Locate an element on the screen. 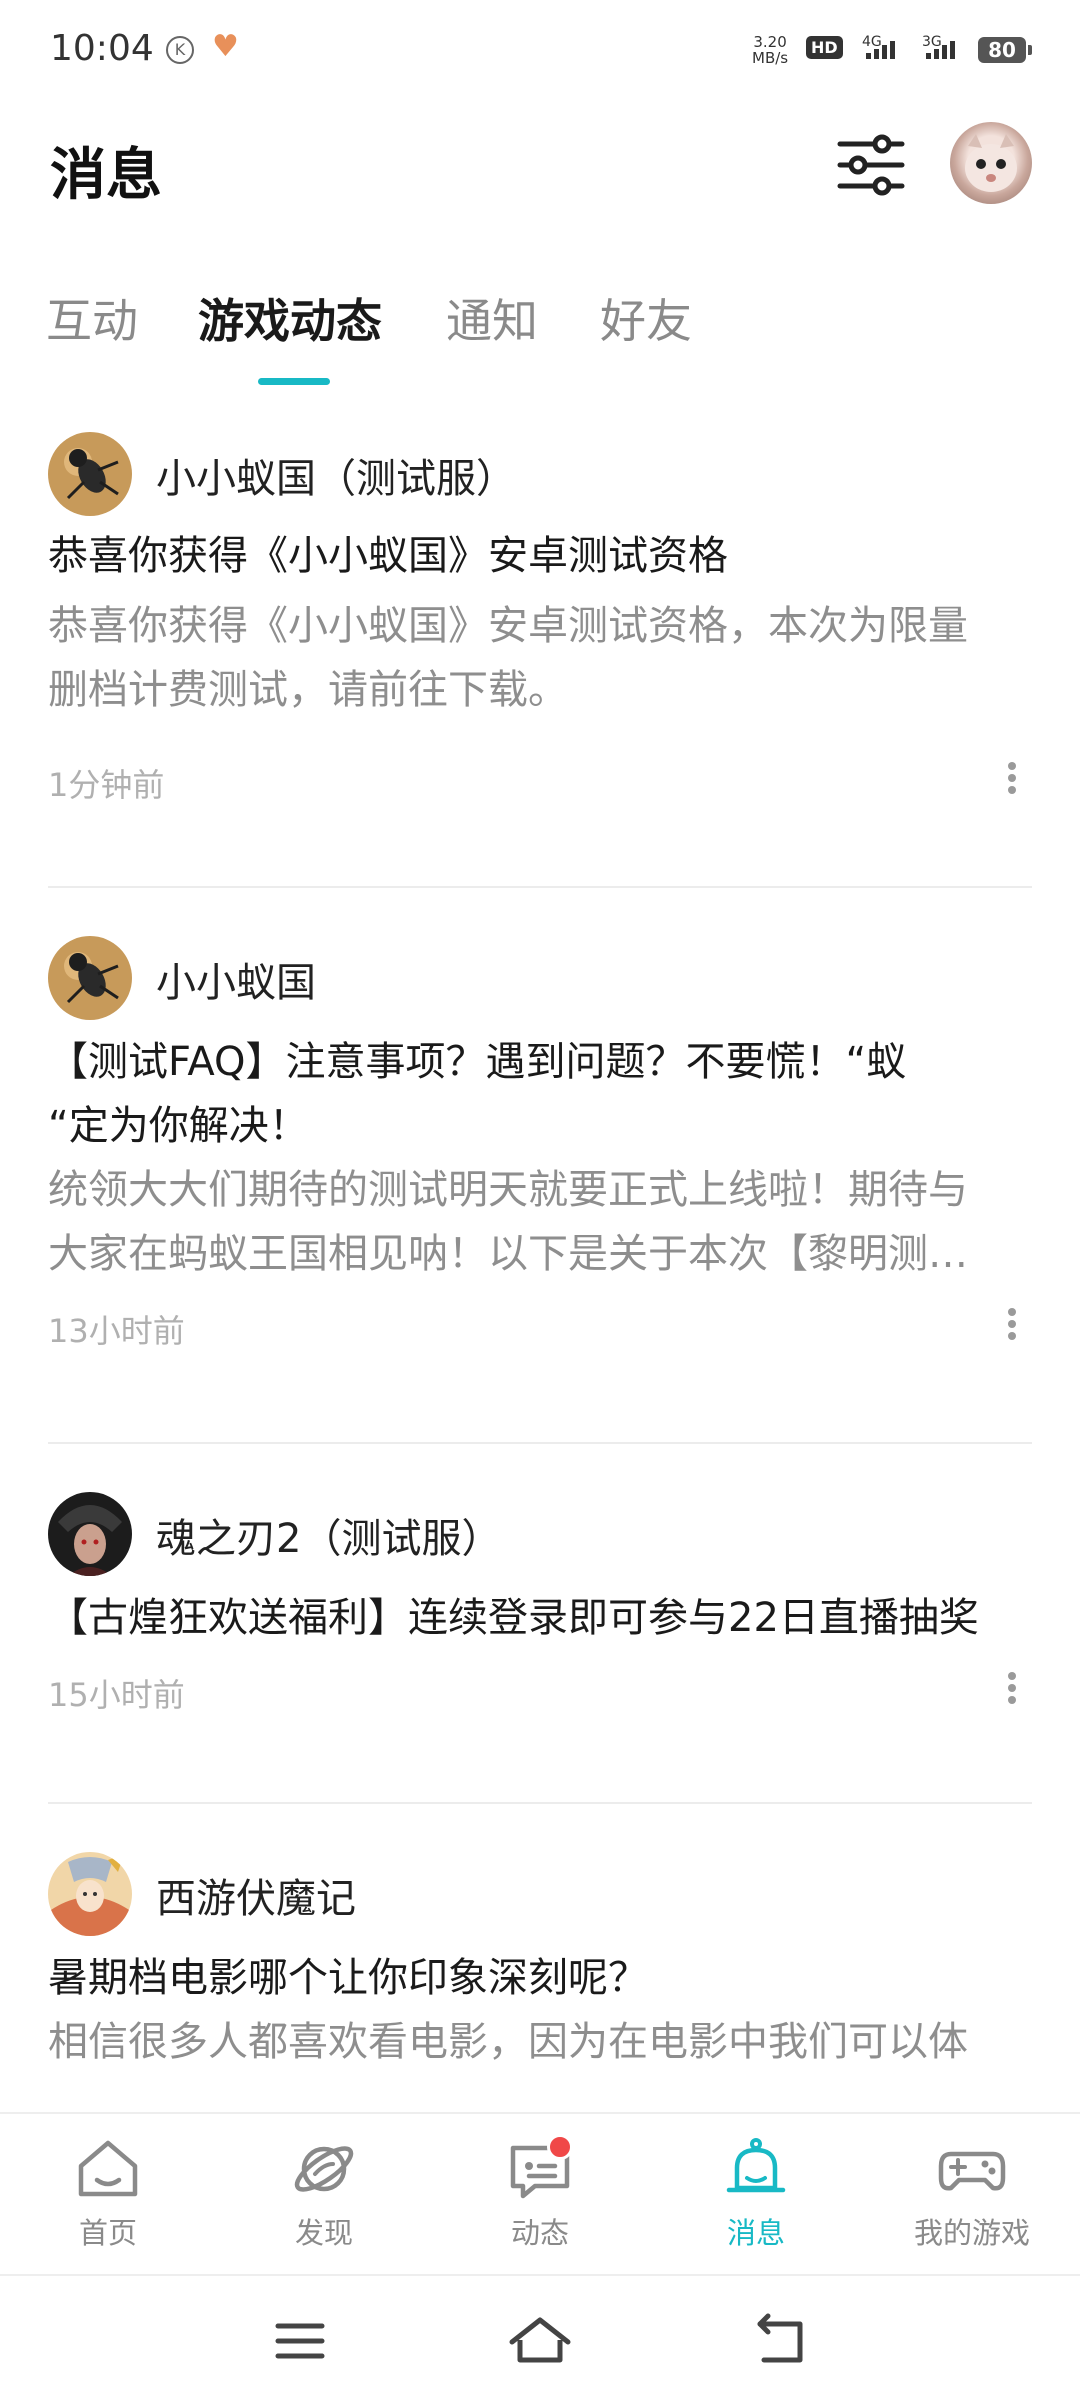  message-time: 13小时前 is located at coordinates (116, 1331).